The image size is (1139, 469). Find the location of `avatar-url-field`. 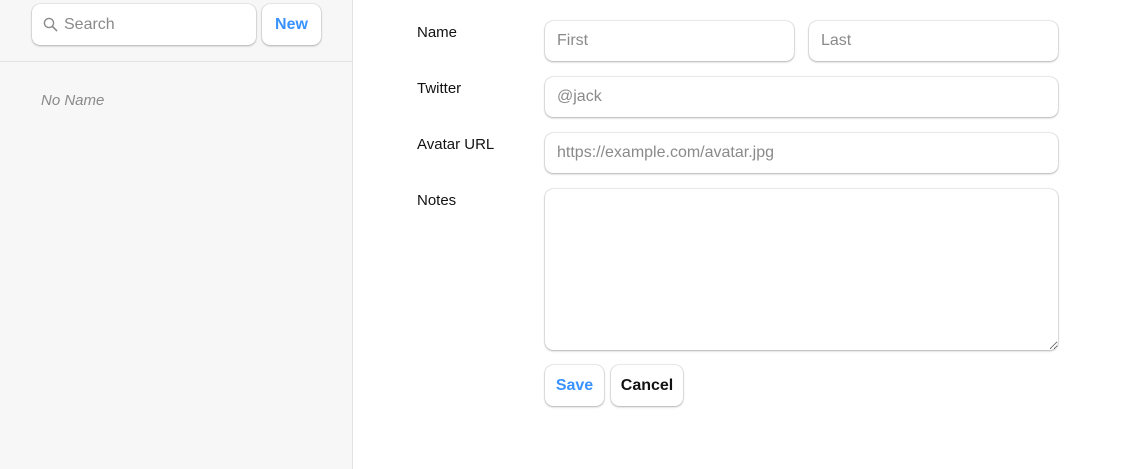

avatar-url-field is located at coordinates (801, 153).